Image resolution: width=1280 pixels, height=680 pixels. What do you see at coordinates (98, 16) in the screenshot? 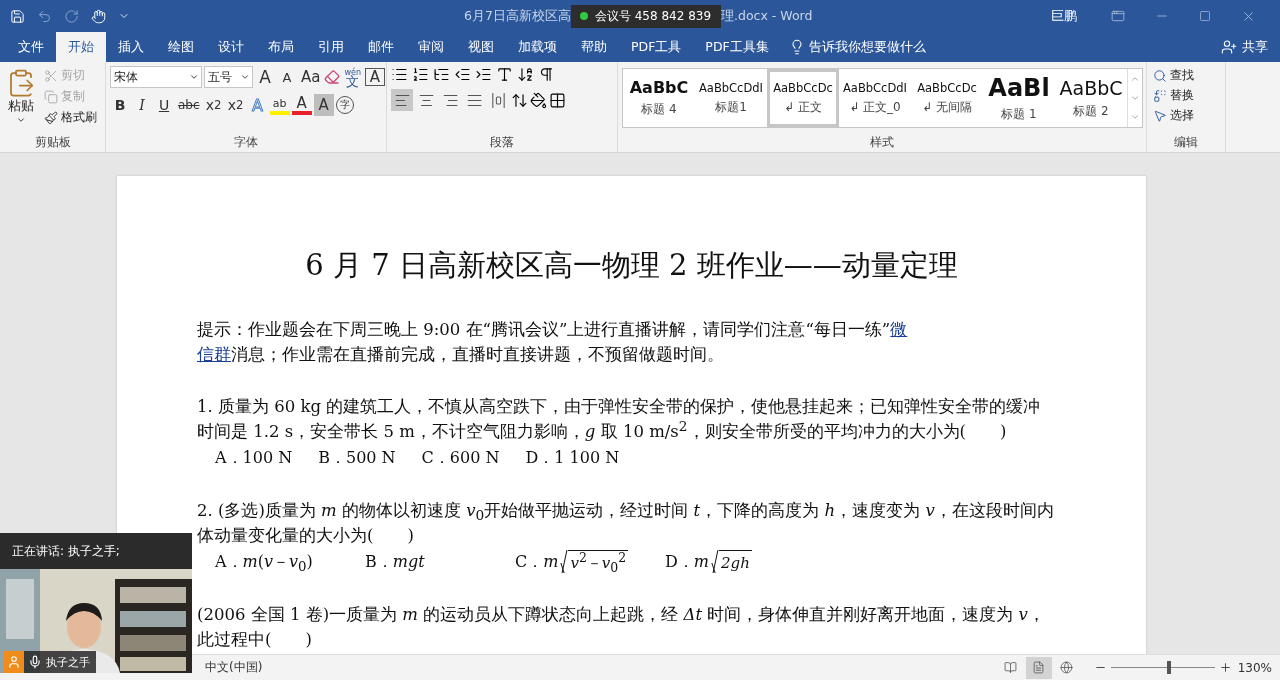
I see `touch-mode-icon` at bounding box center [98, 16].